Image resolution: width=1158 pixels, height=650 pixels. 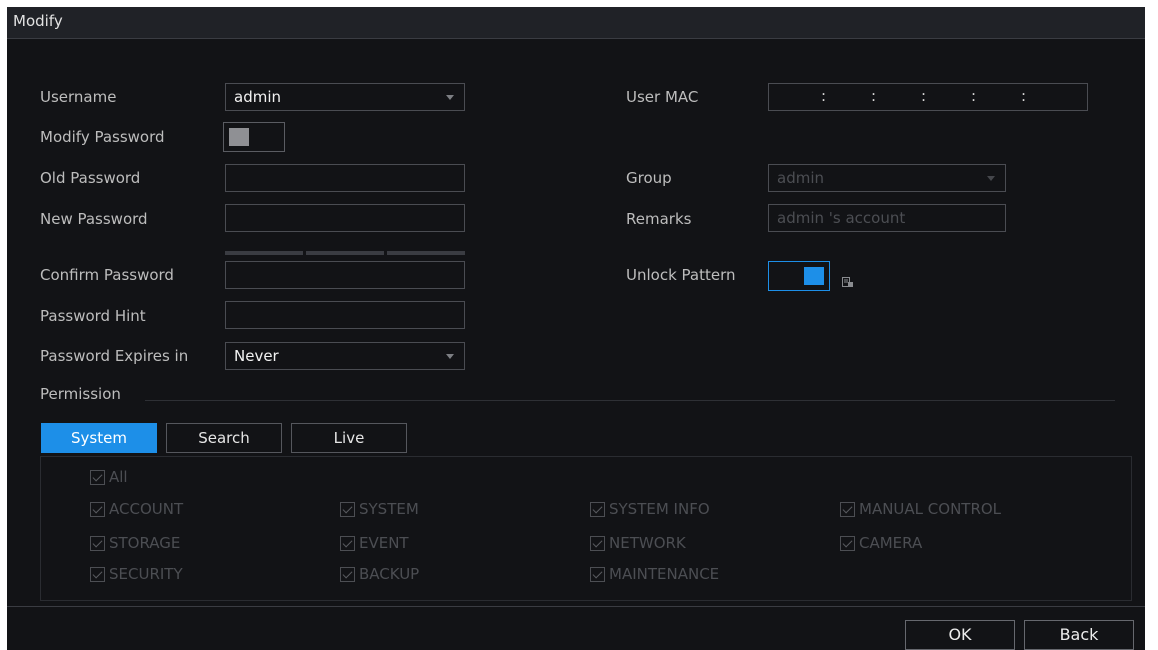 What do you see at coordinates (841, 218) in the screenshot?
I see `remarks-value: admin 's account` at bounding box center [841, 218].